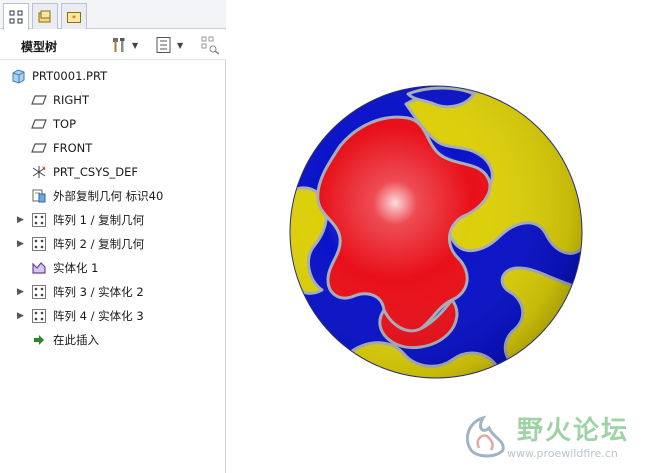 This screenshot has height=473, width=659. I want to click on tree-item-pattern-3: ▶ 阵列 3 / 实体化 2, so click(113, 292).